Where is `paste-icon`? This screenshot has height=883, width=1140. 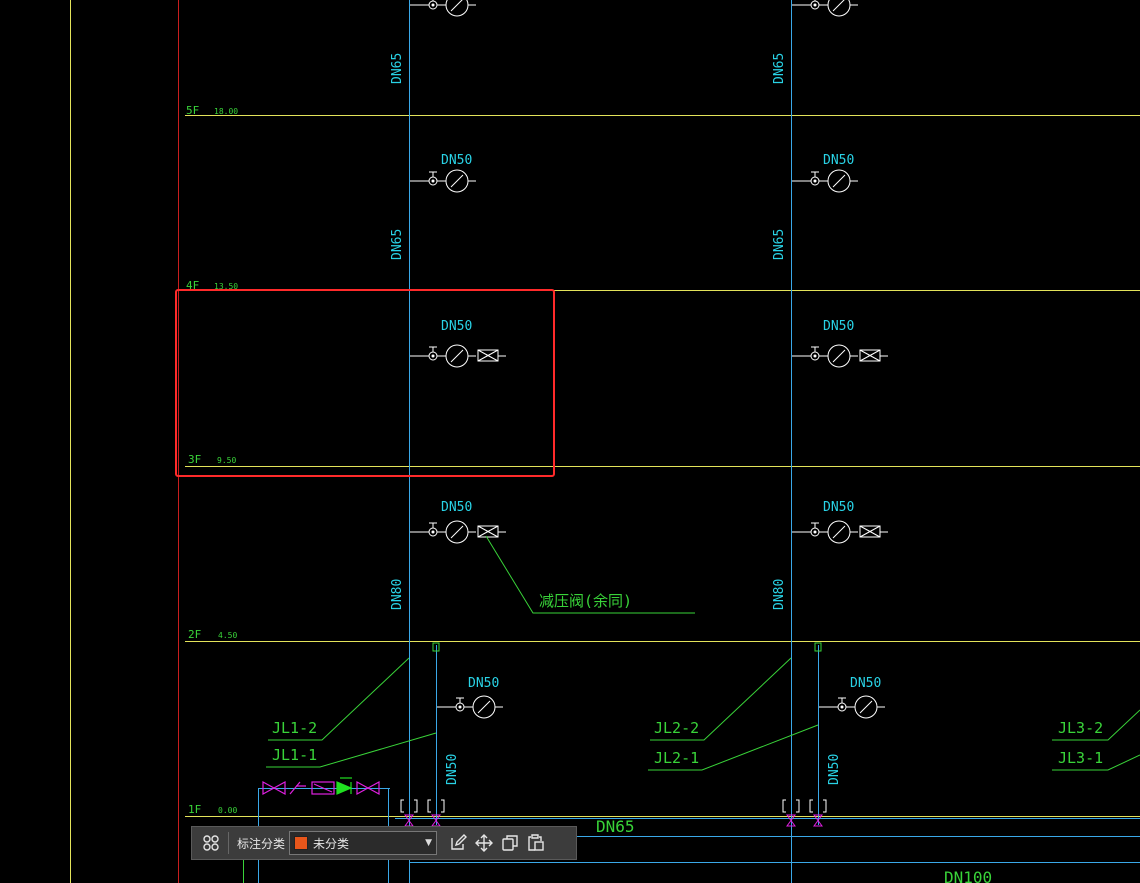
paste-icon is located at coordinates (536, 843).